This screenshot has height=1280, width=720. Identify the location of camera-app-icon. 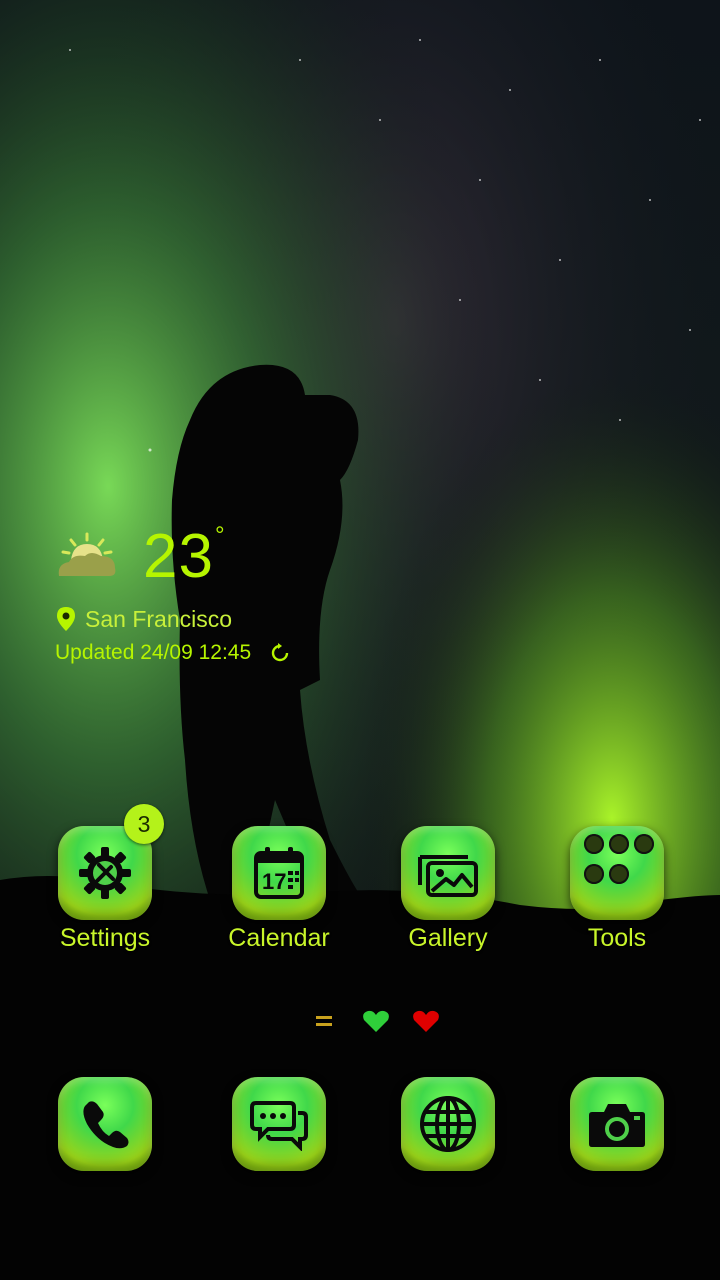
(617, 1124).